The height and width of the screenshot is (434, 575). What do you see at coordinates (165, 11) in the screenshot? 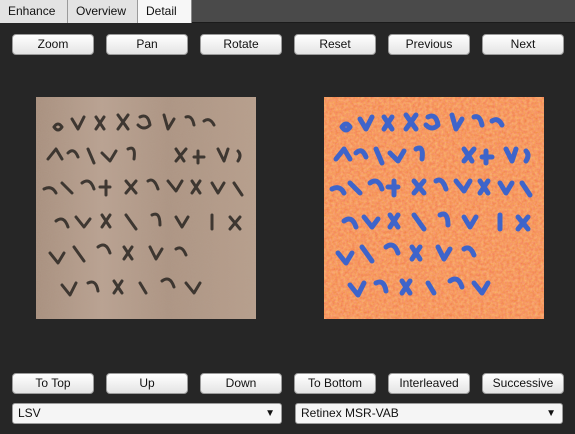
I see `tab-detail: Detail` at bounding box center [165, 11].